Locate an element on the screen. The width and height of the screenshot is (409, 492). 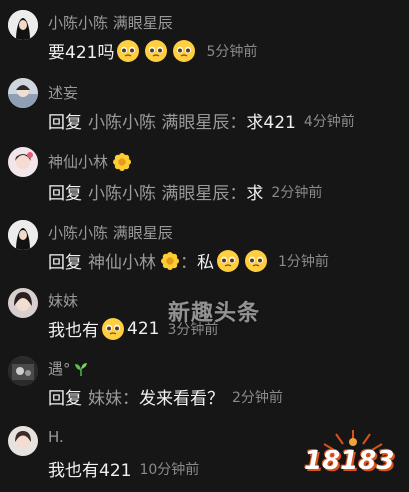
commenter-name: 神仙小林 is located at coordinates (90, 161).